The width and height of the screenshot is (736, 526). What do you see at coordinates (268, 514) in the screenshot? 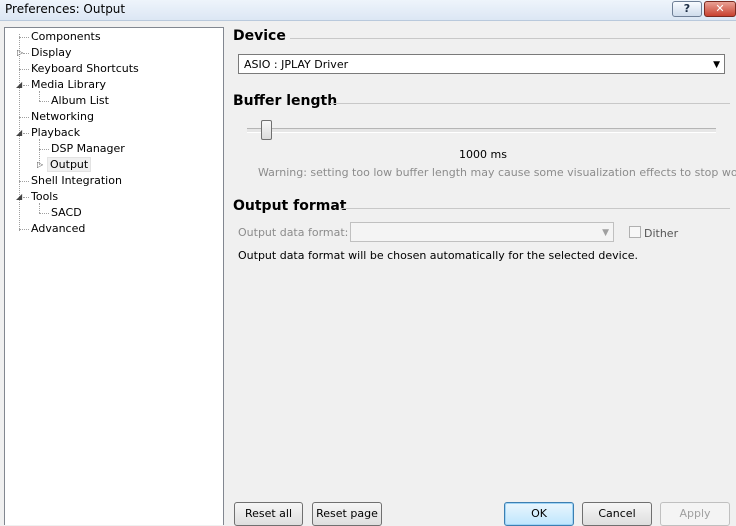
I see `reset-all-button: Reset all` at bounding box center [268, 514].